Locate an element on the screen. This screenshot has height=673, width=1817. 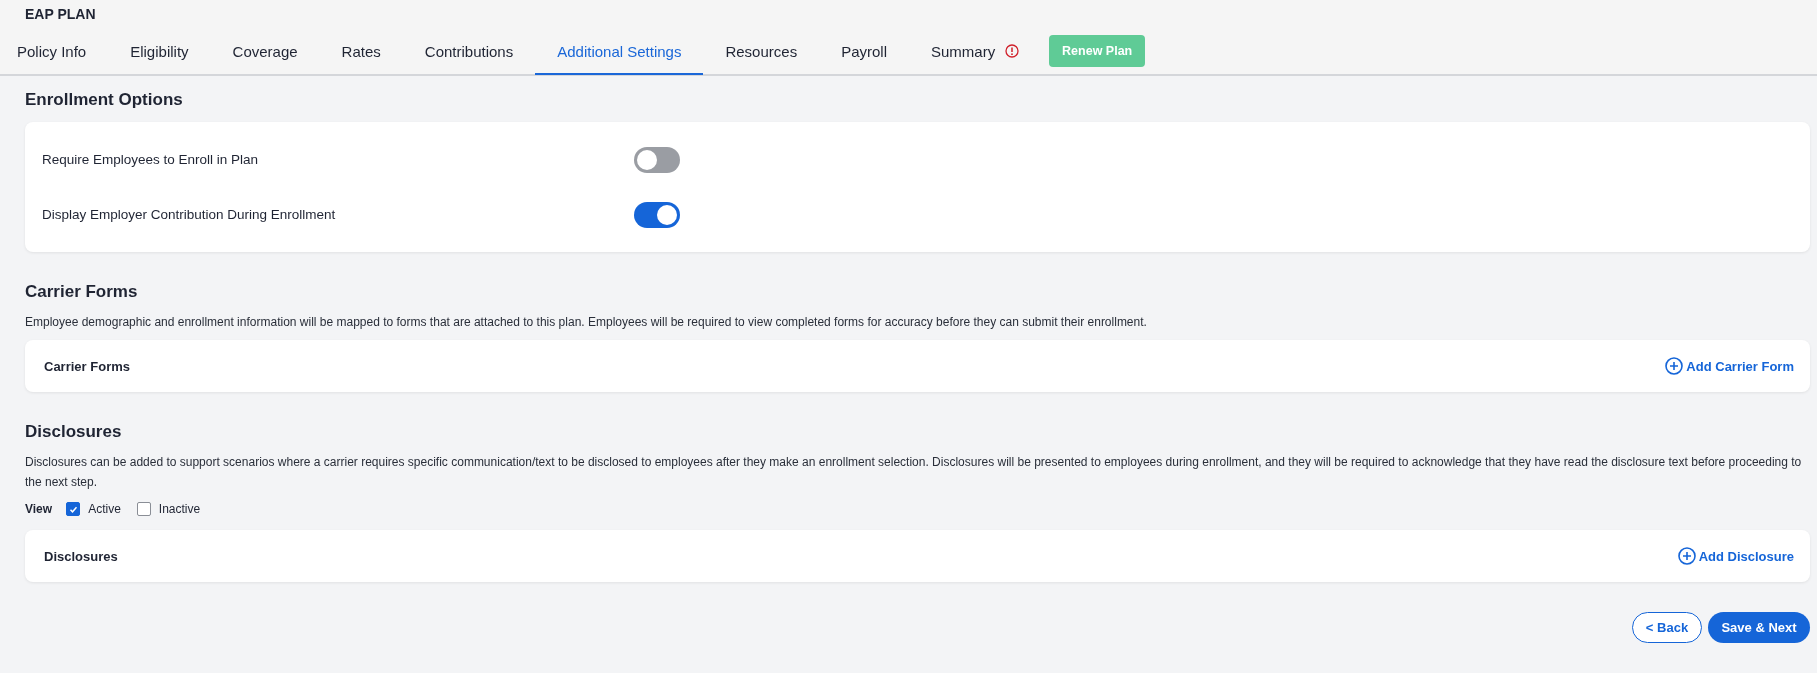
section-heading: Carrier Forms is located at coordinates (82, 292).